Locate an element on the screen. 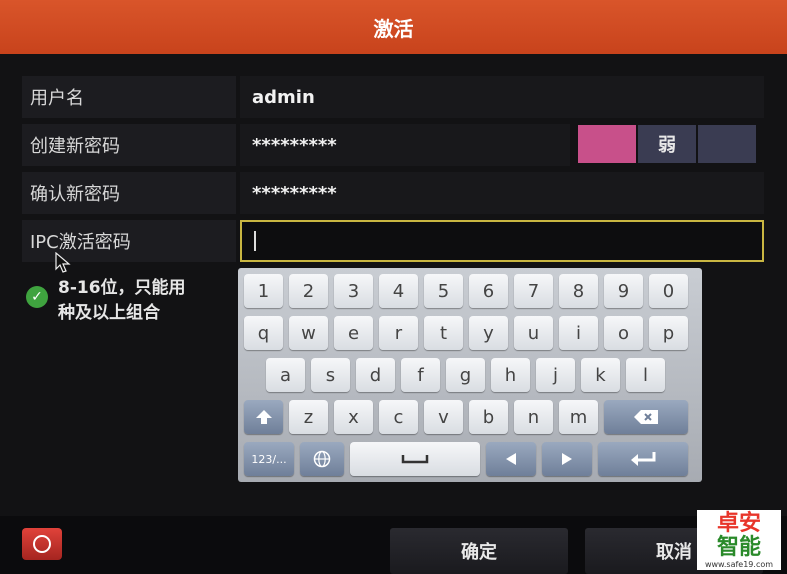 The height and width of the screenshot is (574, 787). key: z is located at coordinates (308, 417).